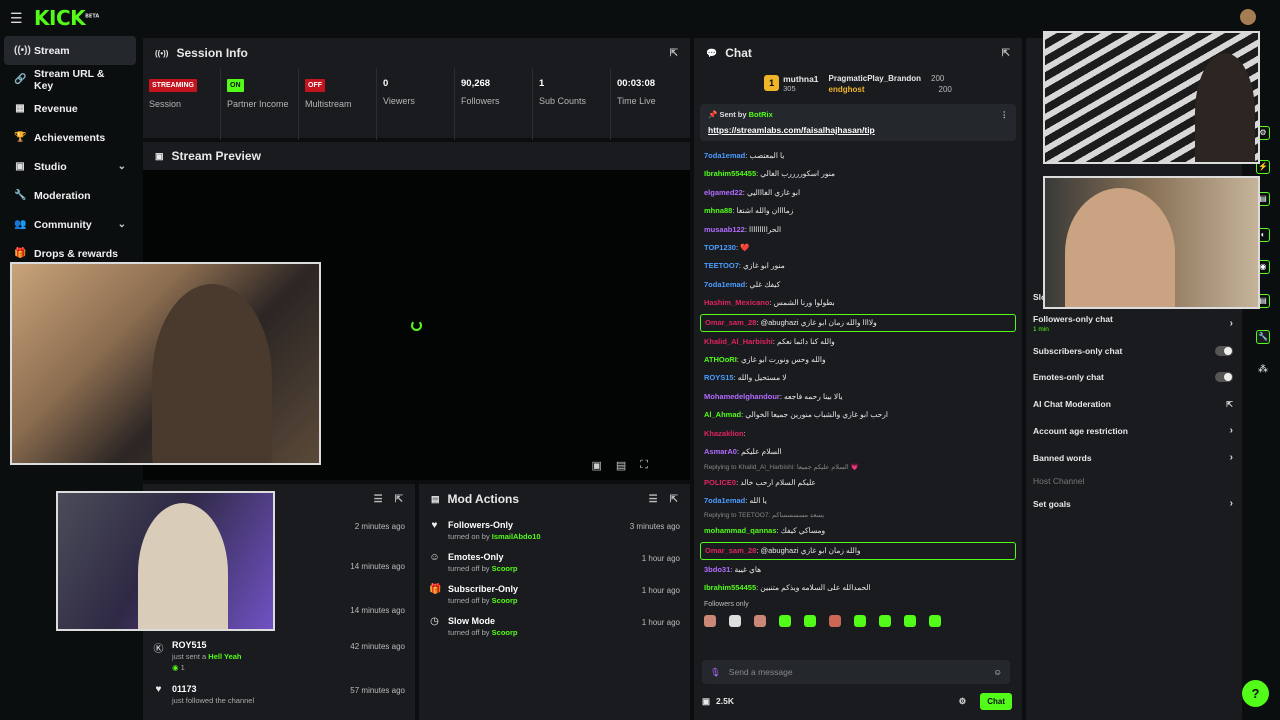  Describe the element at coordinates (742, 396) in the screenshot. I see `chat-username: Mohamedelghandour` at that location.